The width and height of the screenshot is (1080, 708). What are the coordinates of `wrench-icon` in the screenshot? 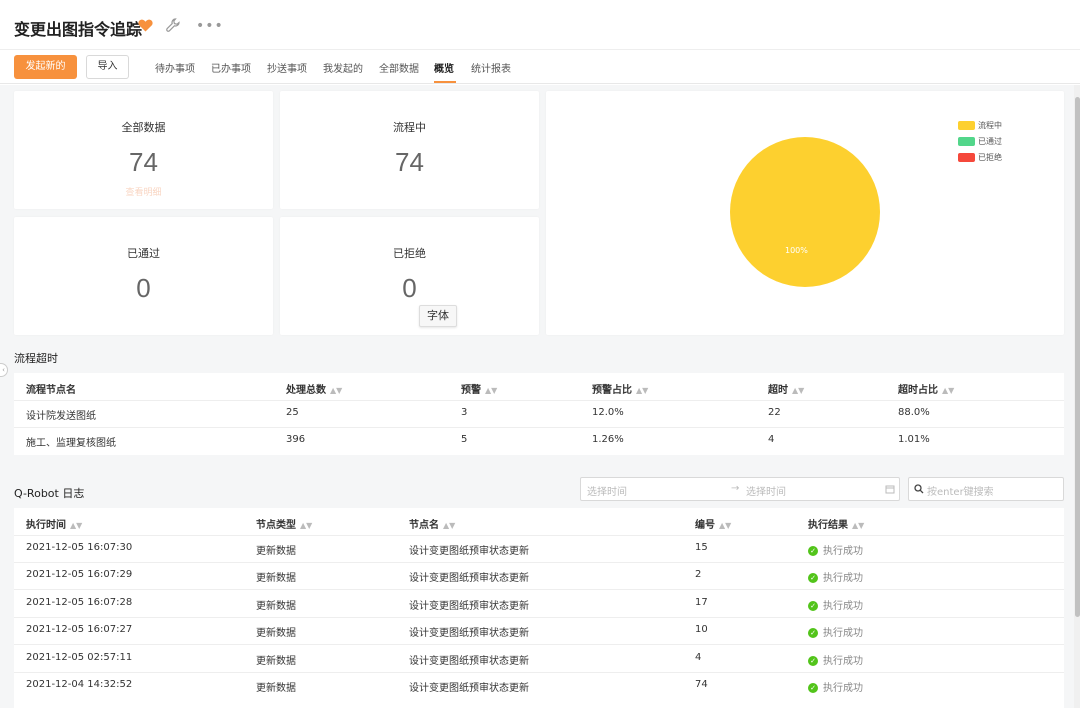 It's located at (173, 26).